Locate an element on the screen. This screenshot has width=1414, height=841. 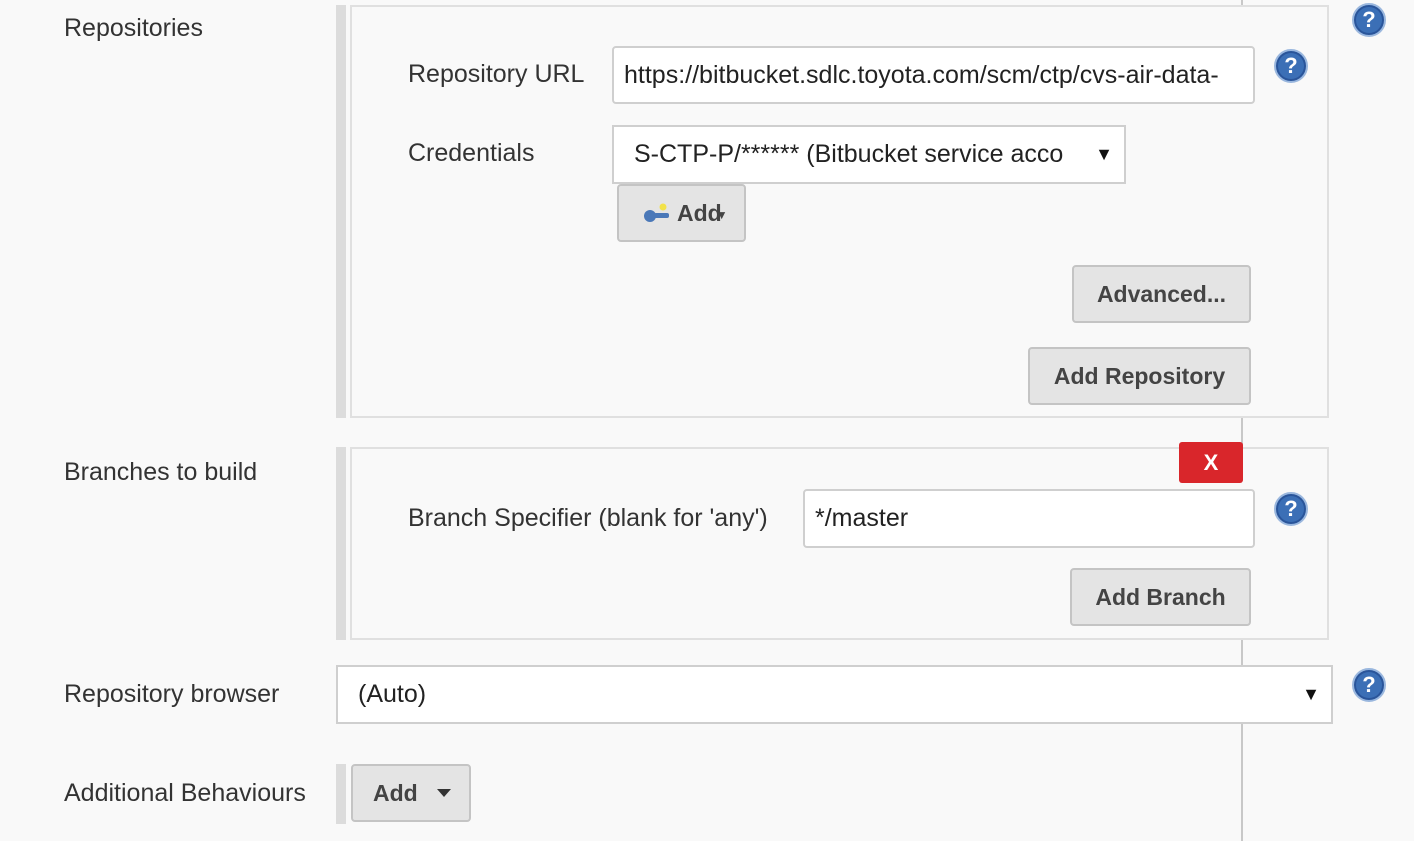
key-icon is located at coordinates (656, 212).